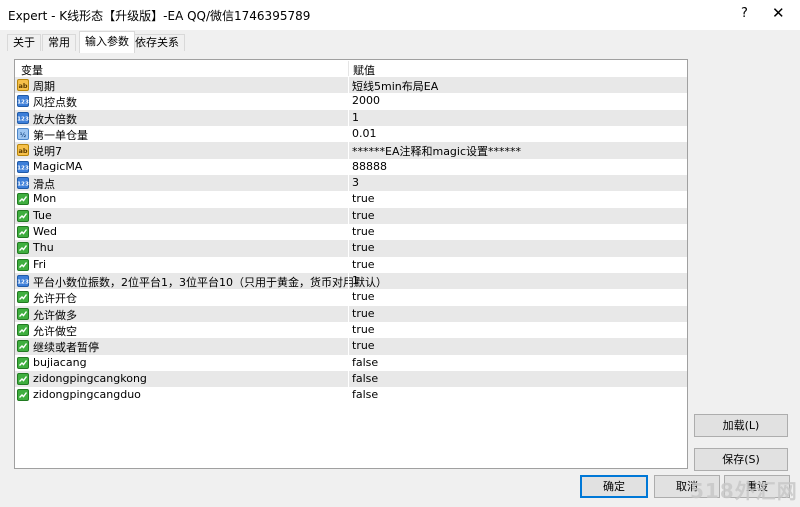 Image resolution: width=800 pixels, height=507 pixels. I want to click on parameter-value: 3, so click(355, 182).